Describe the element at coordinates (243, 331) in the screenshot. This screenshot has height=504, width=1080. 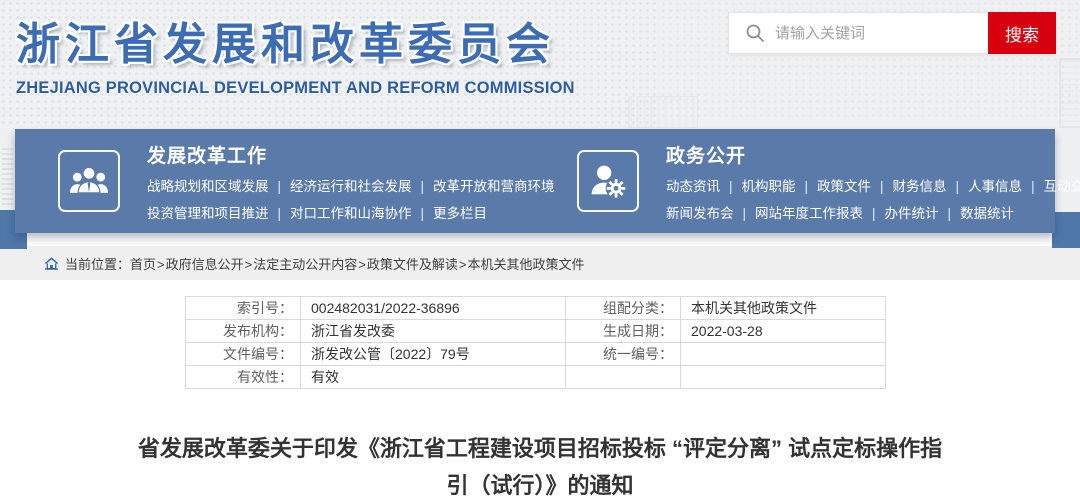
I see `meta-label-issuing-agency: 发布机构：` at that location.